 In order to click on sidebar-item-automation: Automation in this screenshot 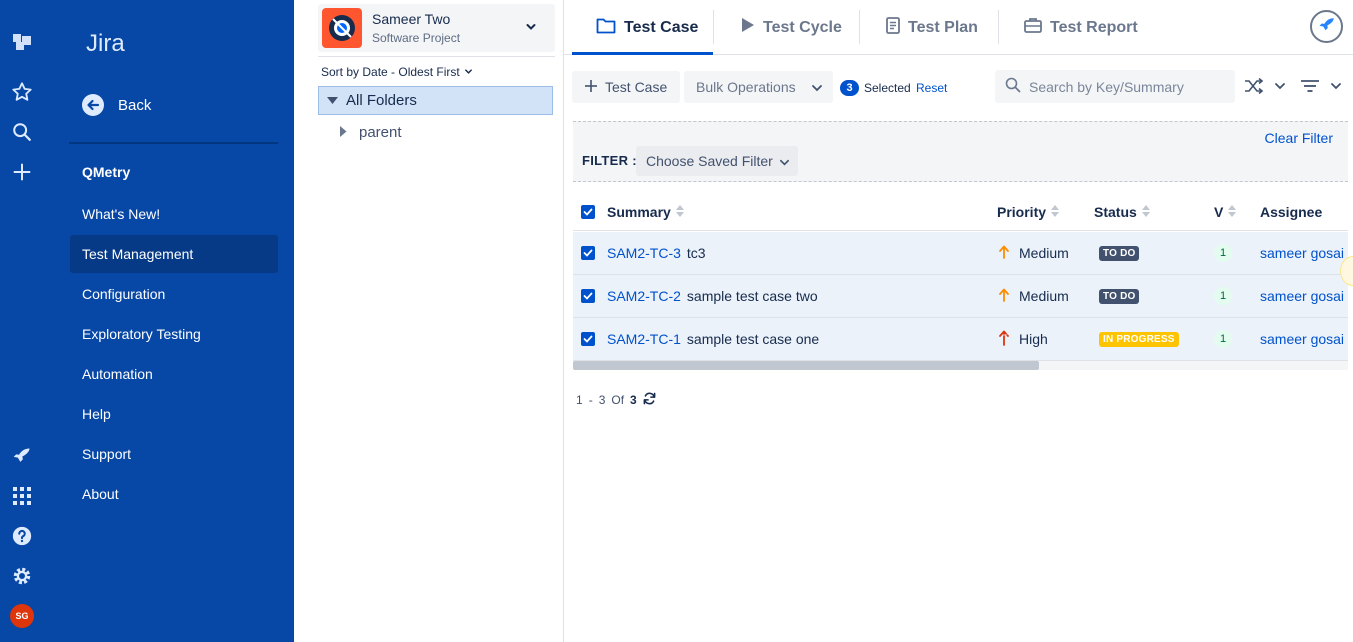, I will do `click(174, 374)`.